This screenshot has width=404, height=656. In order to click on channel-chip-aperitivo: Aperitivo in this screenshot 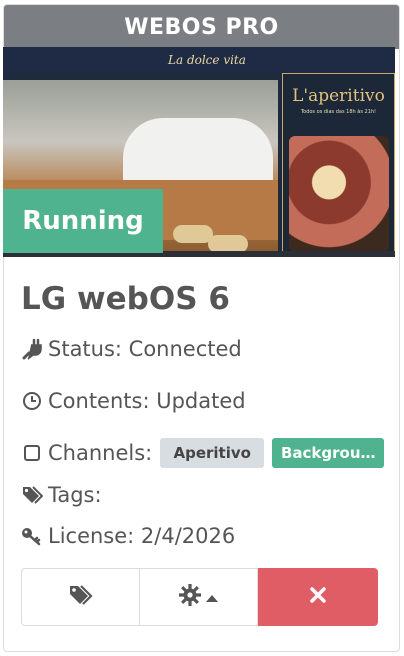, I will do `click(212, 453)`.